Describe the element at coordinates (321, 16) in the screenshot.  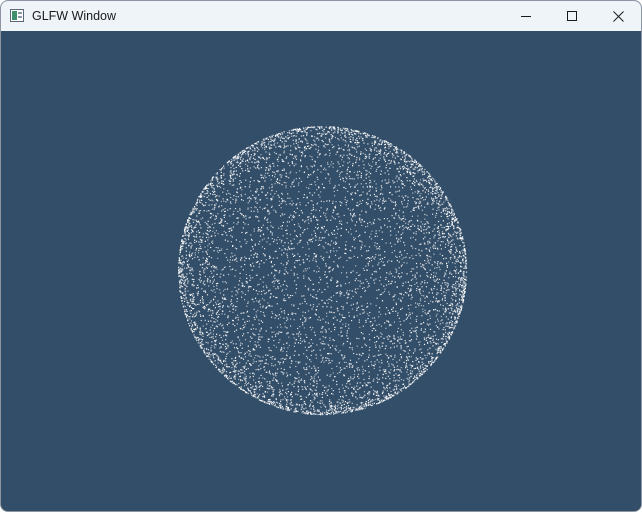
I see `title-bar: GLFW Window` at that location.